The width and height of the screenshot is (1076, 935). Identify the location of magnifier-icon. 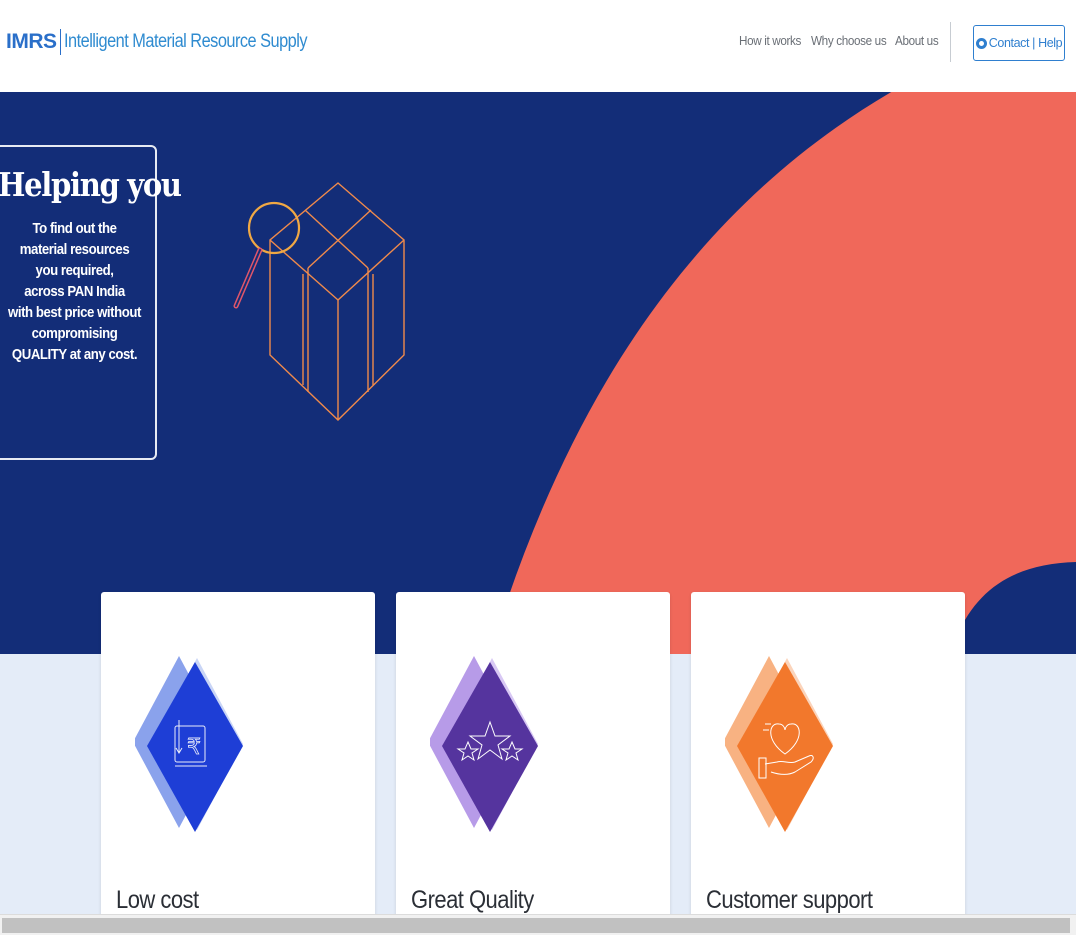
(267, 255).